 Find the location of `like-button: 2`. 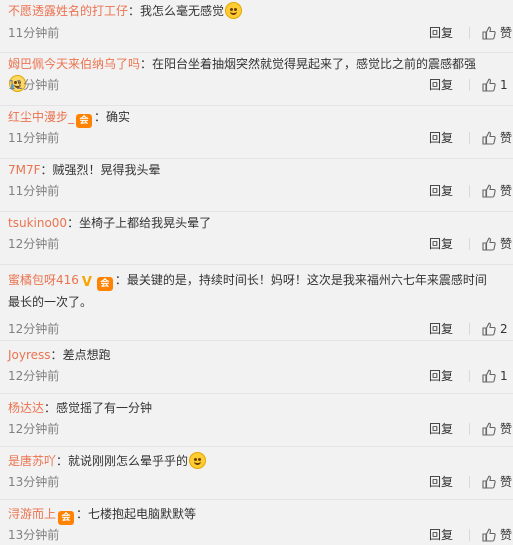

like-button: 2 is located at coordinates (495, 329).